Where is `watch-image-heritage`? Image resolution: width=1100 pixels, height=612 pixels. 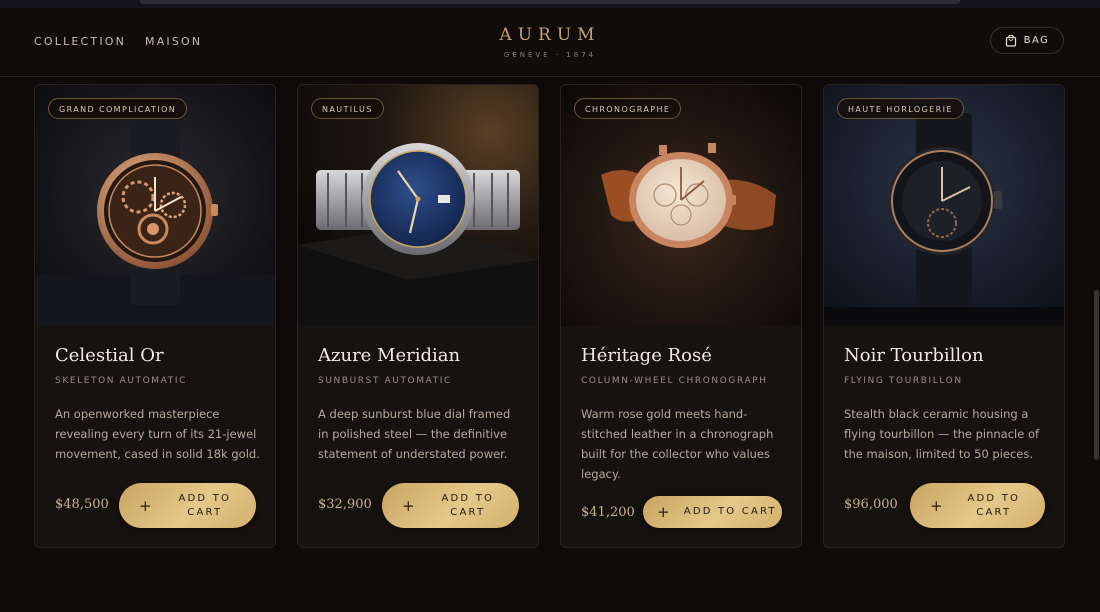
watch-image-heritage is located at coordinates (681, 205).